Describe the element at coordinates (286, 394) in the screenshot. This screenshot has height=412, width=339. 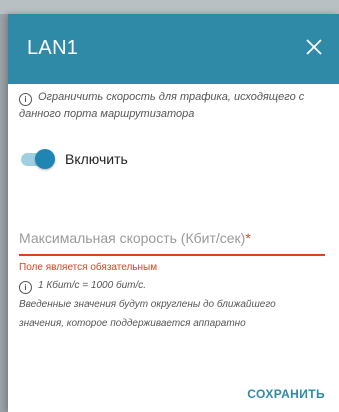
I see `save-button: СОХРАНИТЬ` at that location.